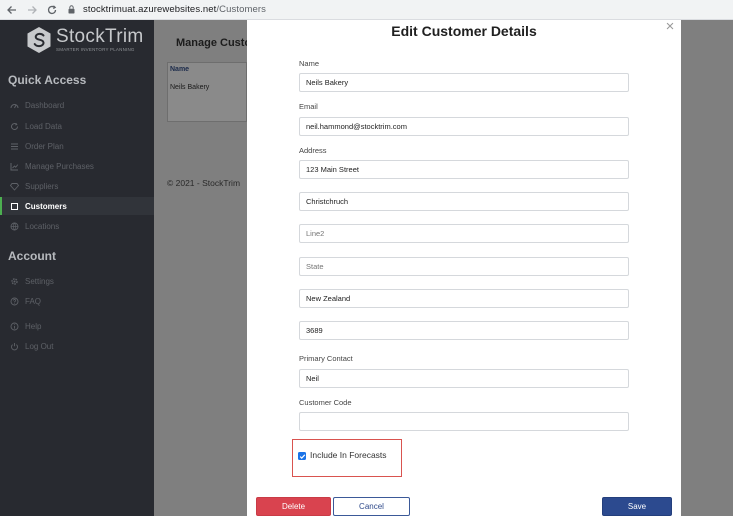 Image resolution: width=733 pixels, height=516 pixels. What do you see at coordinates (100, 36) in the screenshot?
I see `logo-name: StockTrim` at bounding box center [100, 36].